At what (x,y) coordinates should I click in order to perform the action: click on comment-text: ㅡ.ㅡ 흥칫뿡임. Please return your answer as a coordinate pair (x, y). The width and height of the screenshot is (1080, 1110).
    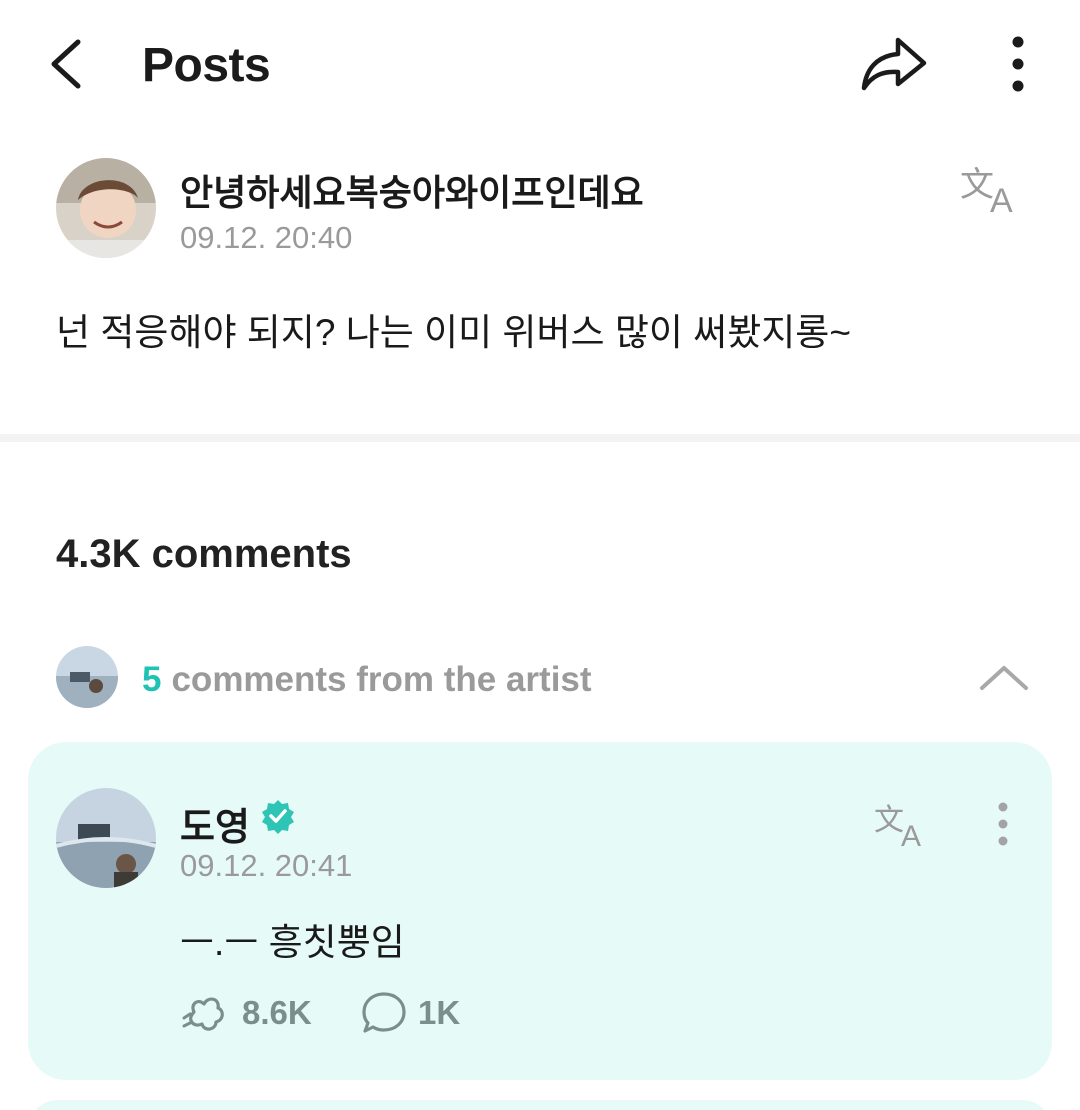
    Looking at the image, I should click on (292, 942).